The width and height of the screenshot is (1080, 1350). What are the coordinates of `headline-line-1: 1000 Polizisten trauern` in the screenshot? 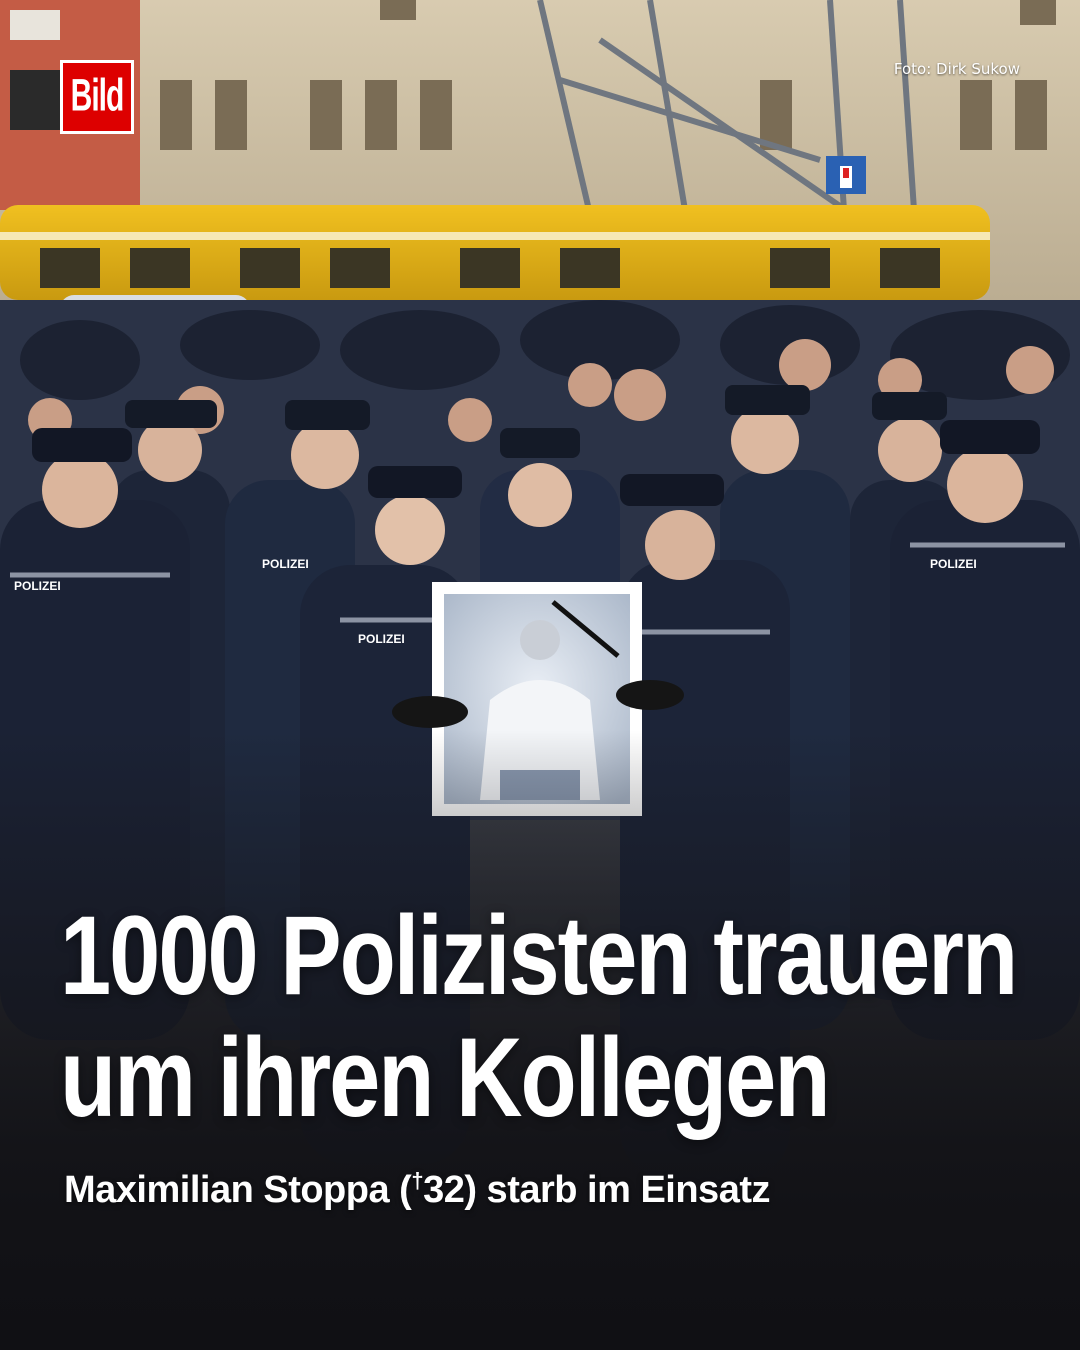 It's located at (539, 956).